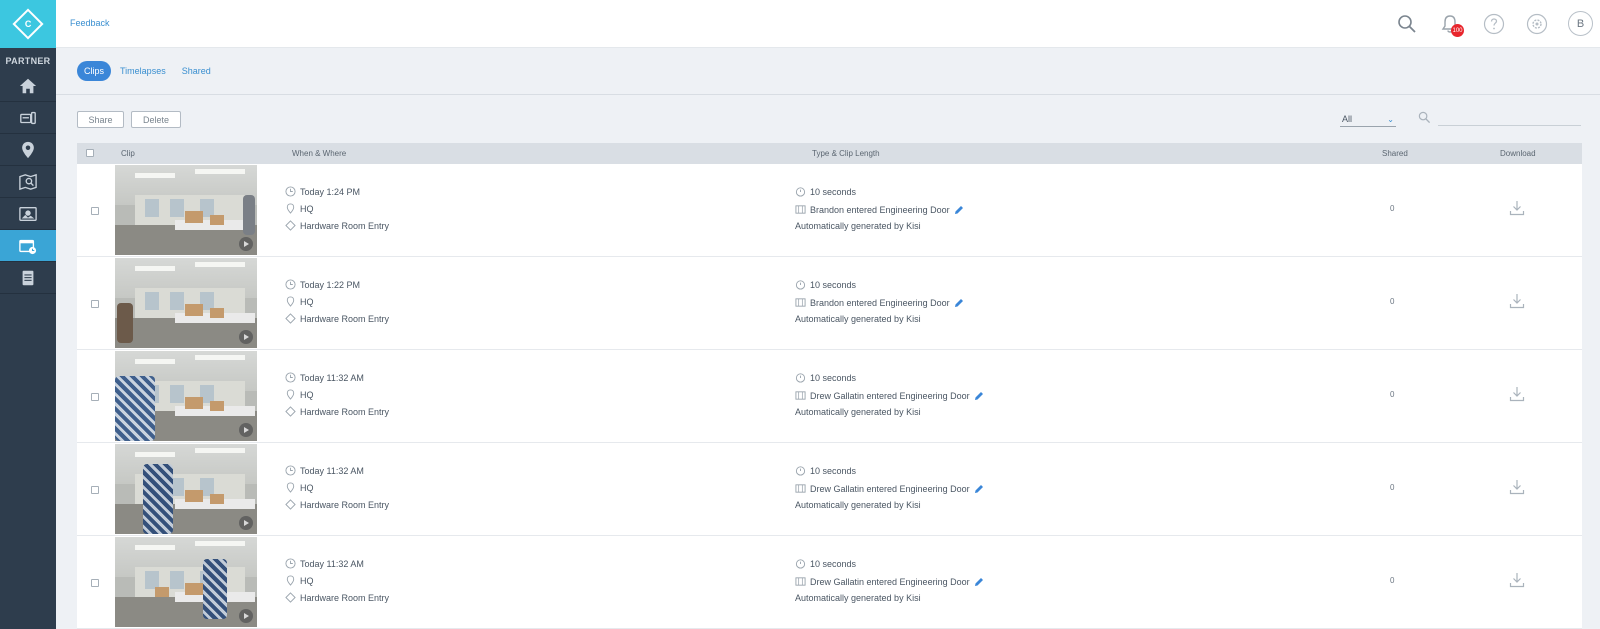  I want to click on clip-search, so click(1500, 118).